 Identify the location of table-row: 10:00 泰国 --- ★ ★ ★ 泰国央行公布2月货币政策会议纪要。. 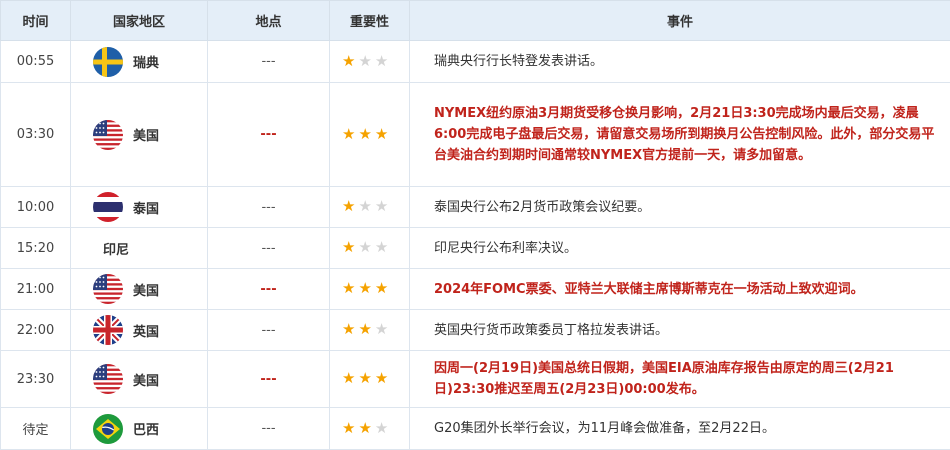
(475, 207).